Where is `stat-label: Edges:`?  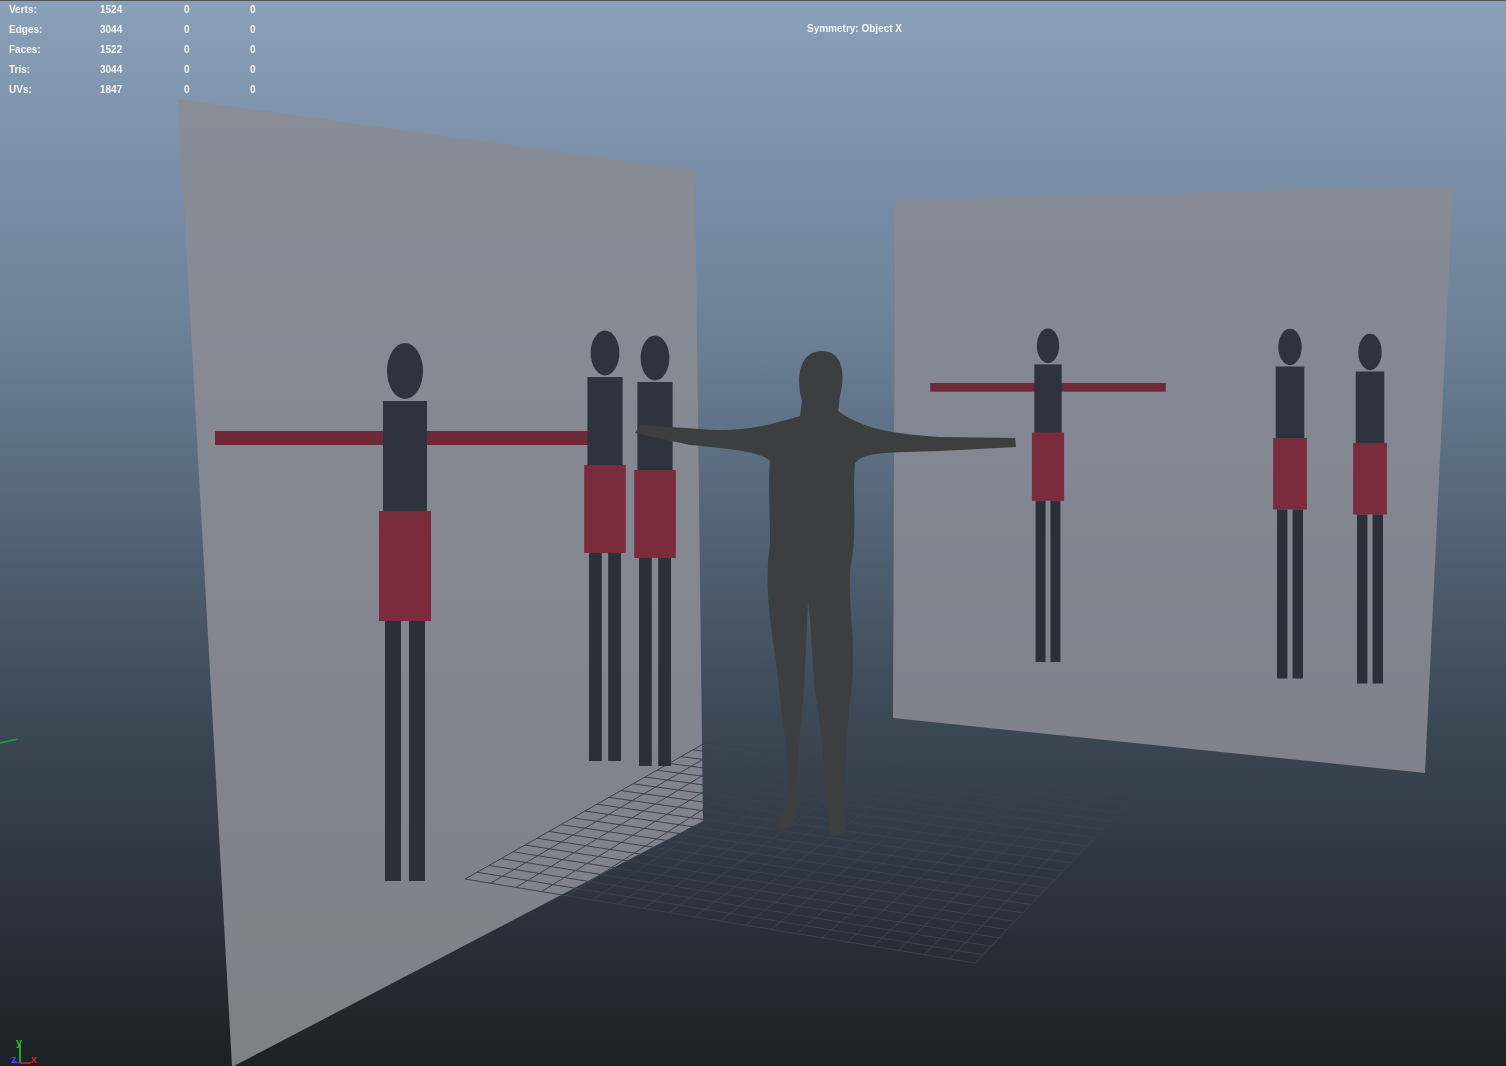
stat-label: Edges: is located at coordinates (26, 29).